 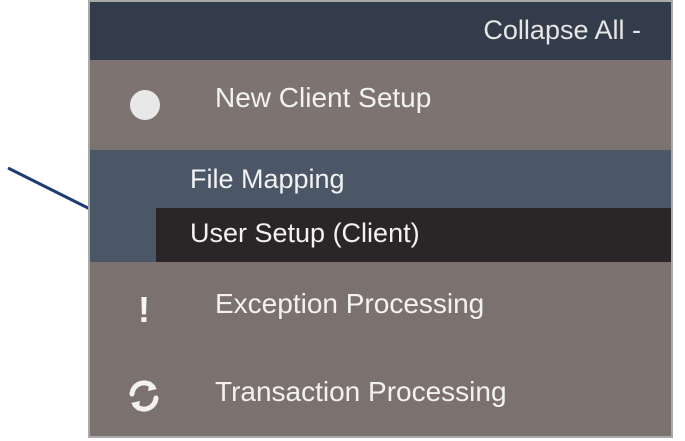 What do you see at coordinates (305, 233) in the screenshot?
I see `submenu-item-label: User Setup (Client)` at bounding box center [305, 233].